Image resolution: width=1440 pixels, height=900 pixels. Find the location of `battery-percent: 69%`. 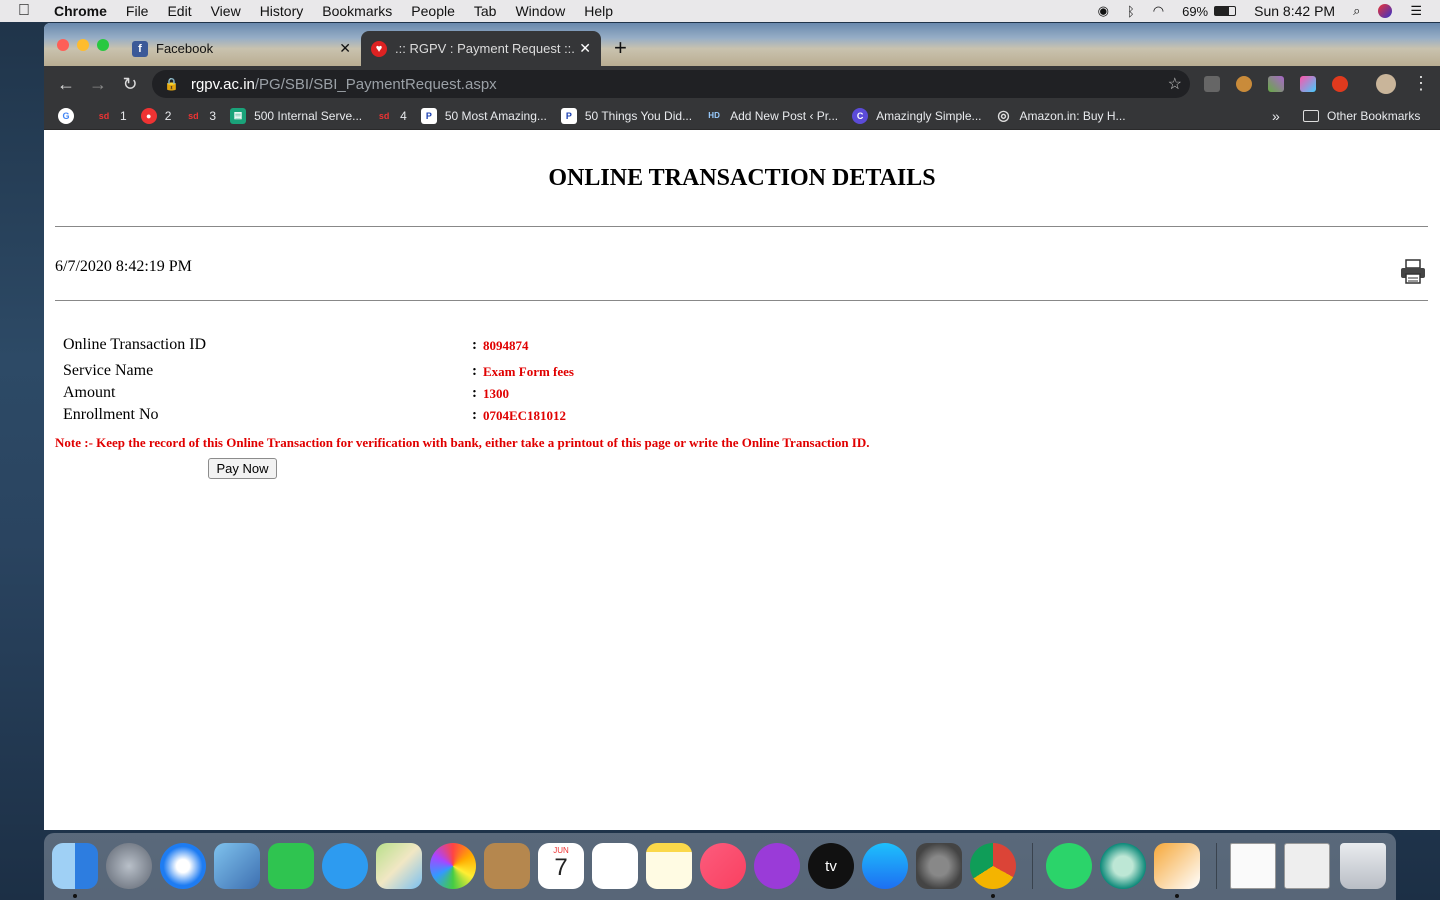

battery-percent: 69% is located at coordinates (1195, 11).